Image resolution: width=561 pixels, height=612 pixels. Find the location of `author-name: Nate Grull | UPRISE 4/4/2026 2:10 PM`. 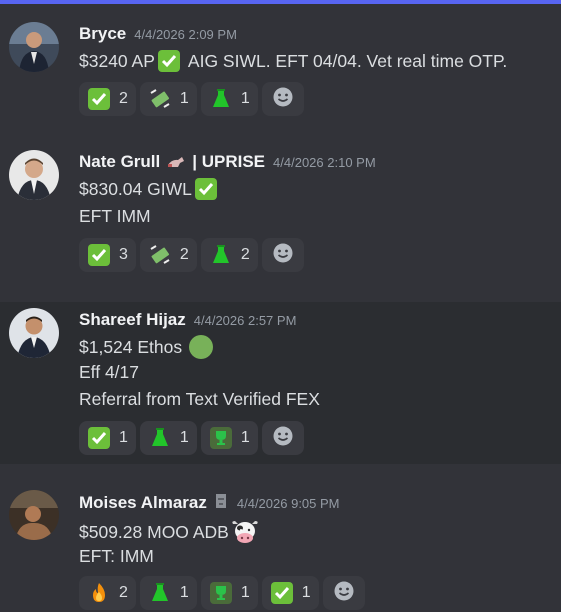

author-name: Nate Grull | UPRISE 4/4/2026 2:10 PM is located at coordinates (227, 163).